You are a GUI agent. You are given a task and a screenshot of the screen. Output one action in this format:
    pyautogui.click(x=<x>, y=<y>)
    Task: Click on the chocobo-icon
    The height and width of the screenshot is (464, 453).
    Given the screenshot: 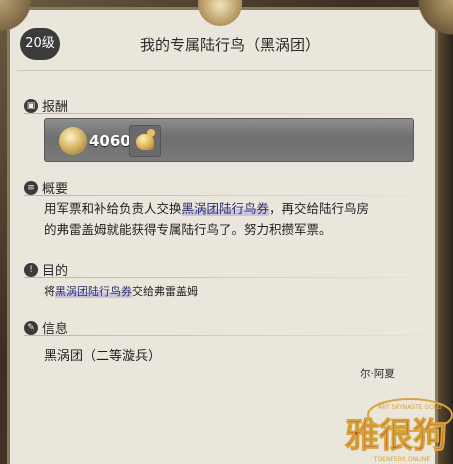 What is the action you would take?
    pyautogui.click(x=145, y=141)
    